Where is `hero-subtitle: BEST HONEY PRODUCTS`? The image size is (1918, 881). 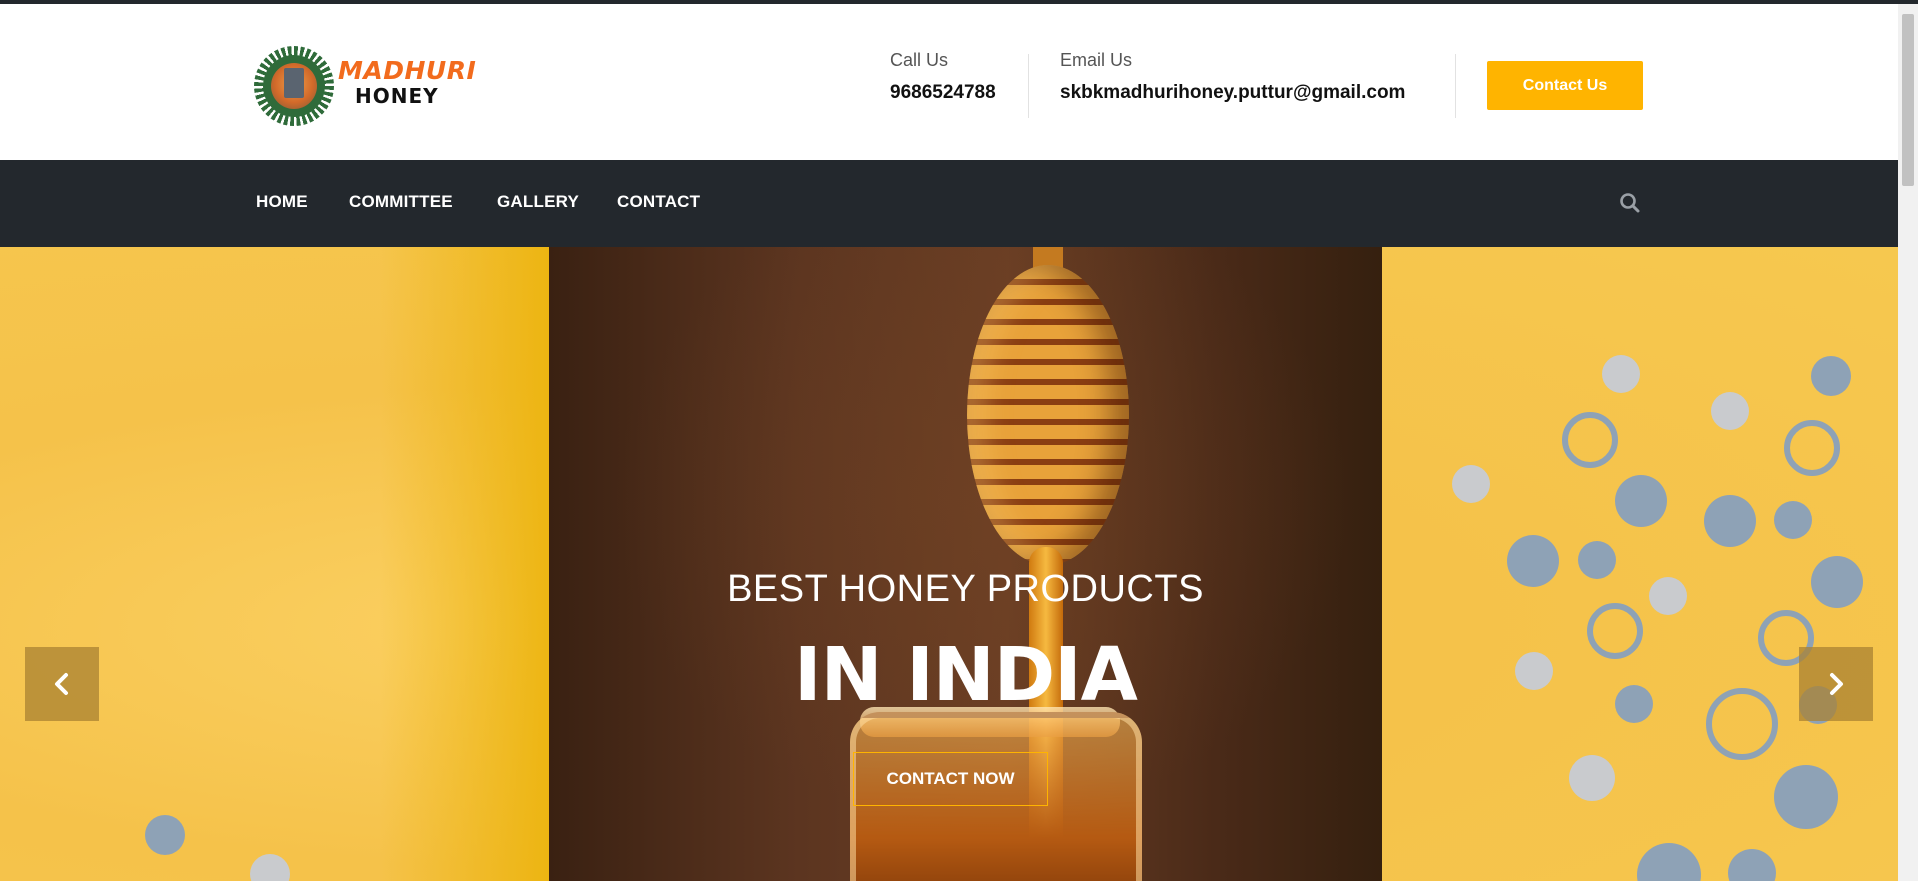 hero-subtitle: BEST HONEY PRODUCTS is located at coordinates (965, 589).